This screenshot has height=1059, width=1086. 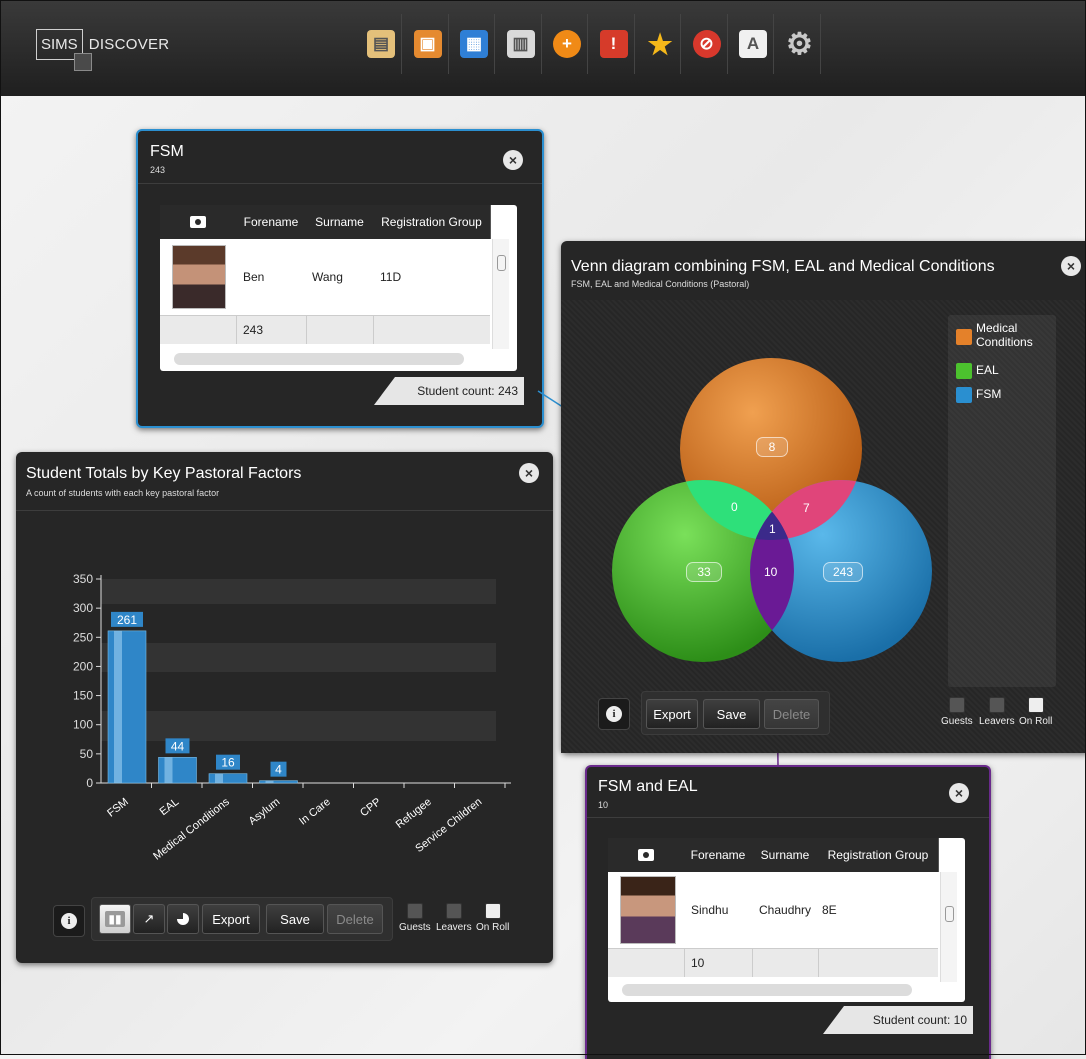 I want to click on data-label: 44, so click(x=178, y=746).